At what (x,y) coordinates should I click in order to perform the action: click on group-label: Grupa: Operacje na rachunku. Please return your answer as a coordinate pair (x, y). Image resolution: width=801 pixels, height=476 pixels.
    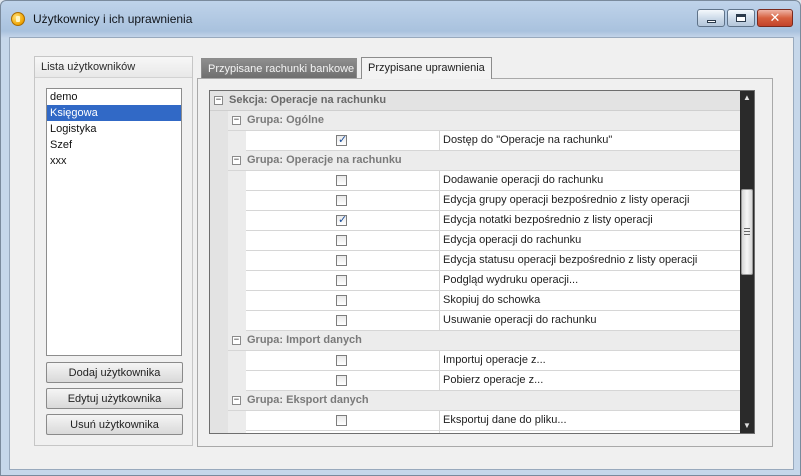
    Looking at the image, I should click on (324, 160).